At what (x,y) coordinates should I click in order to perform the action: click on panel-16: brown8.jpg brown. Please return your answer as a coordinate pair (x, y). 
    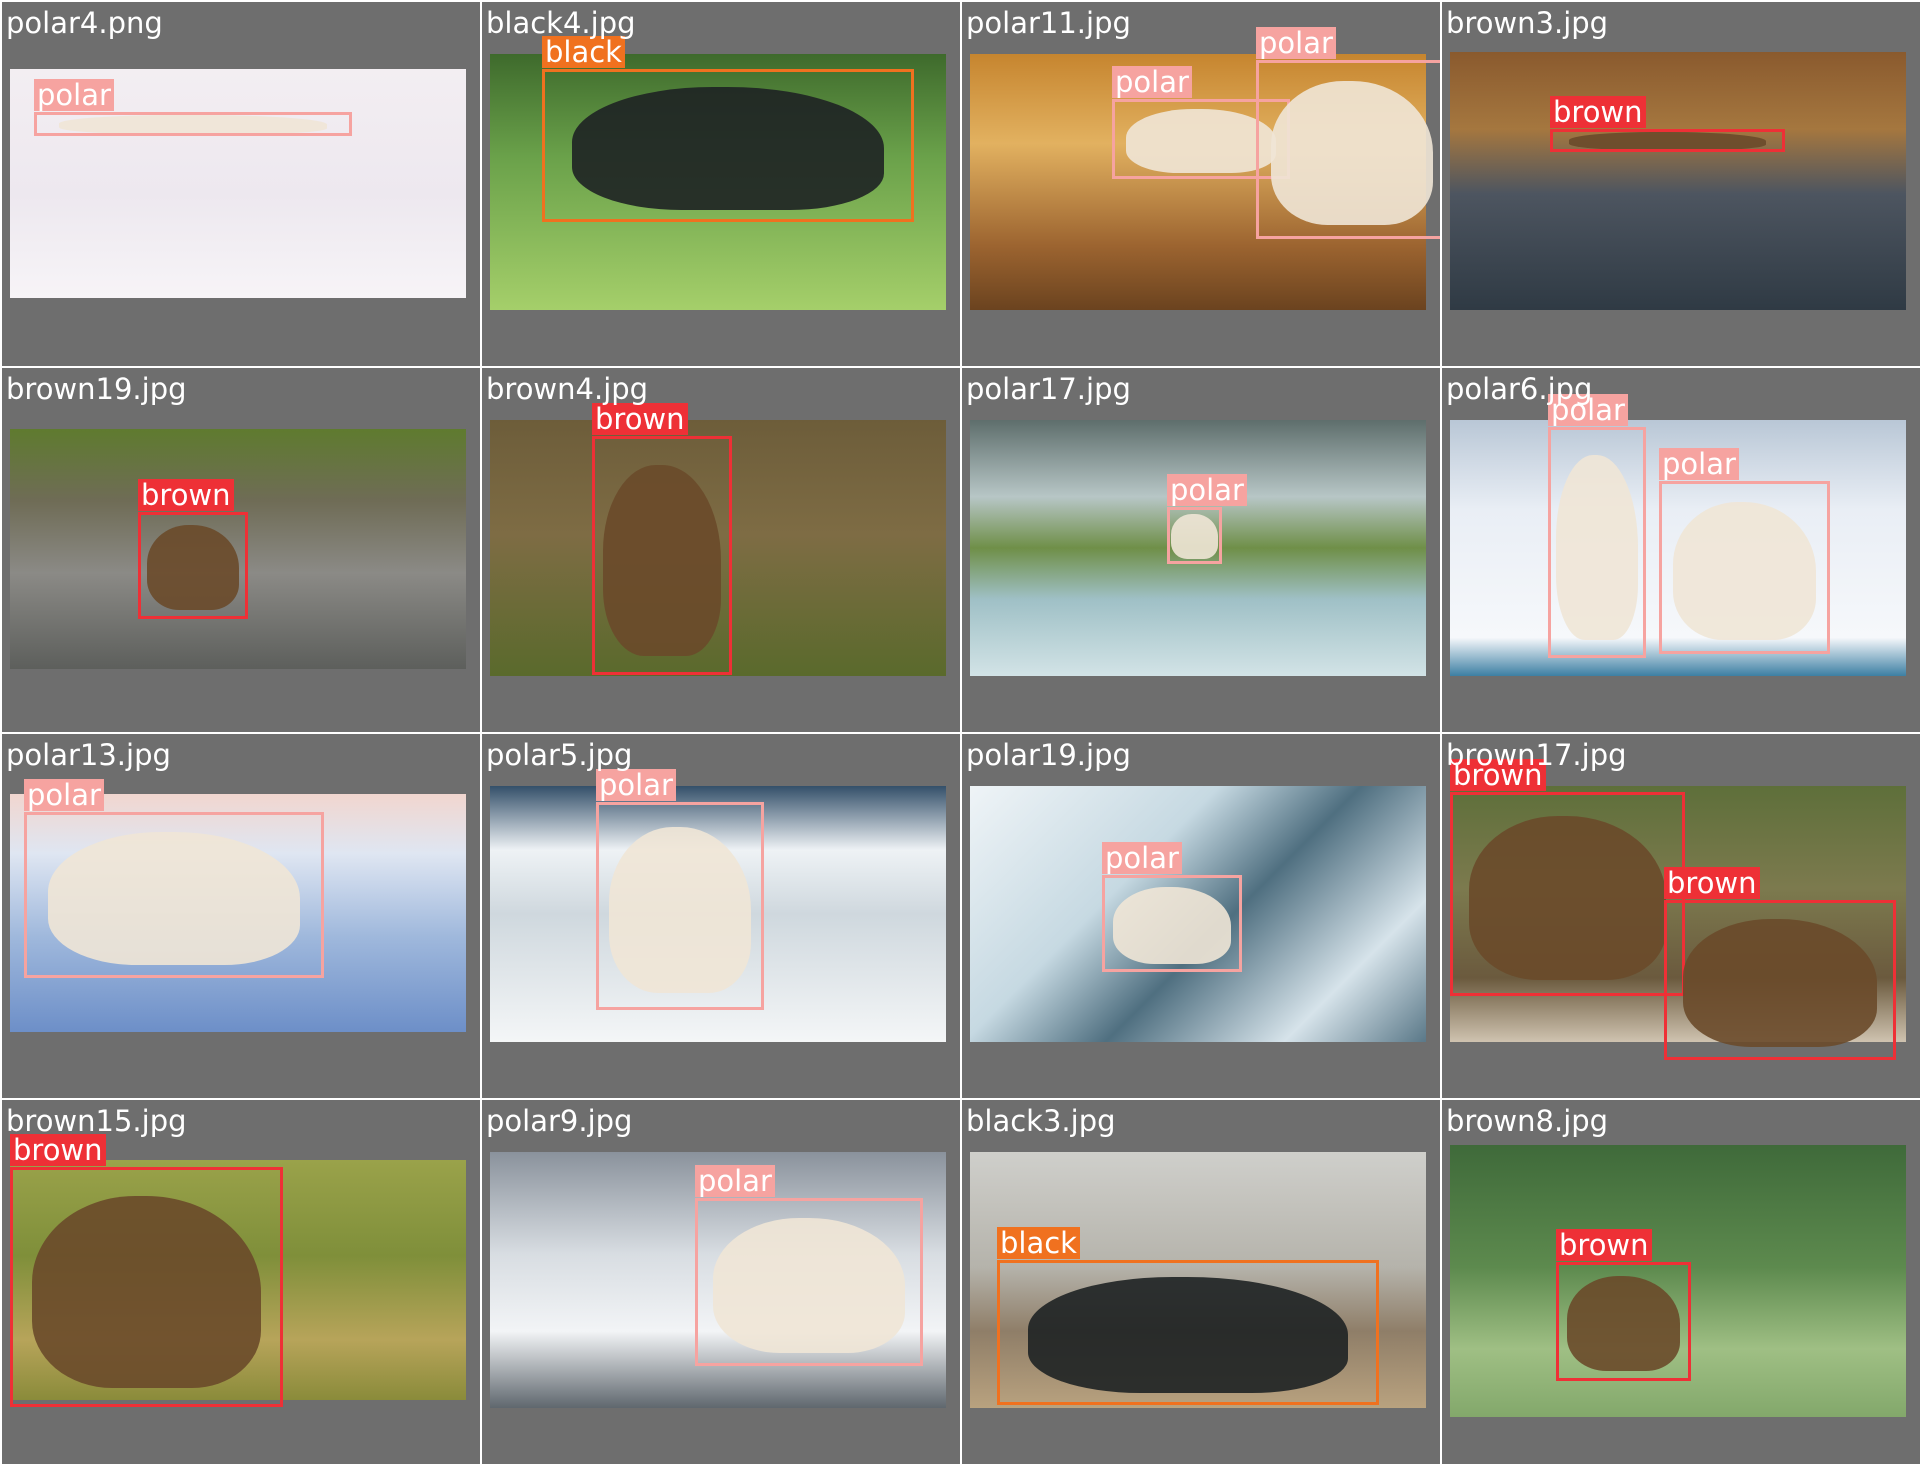
    Looking at the image, I should click on (1681, 1282).